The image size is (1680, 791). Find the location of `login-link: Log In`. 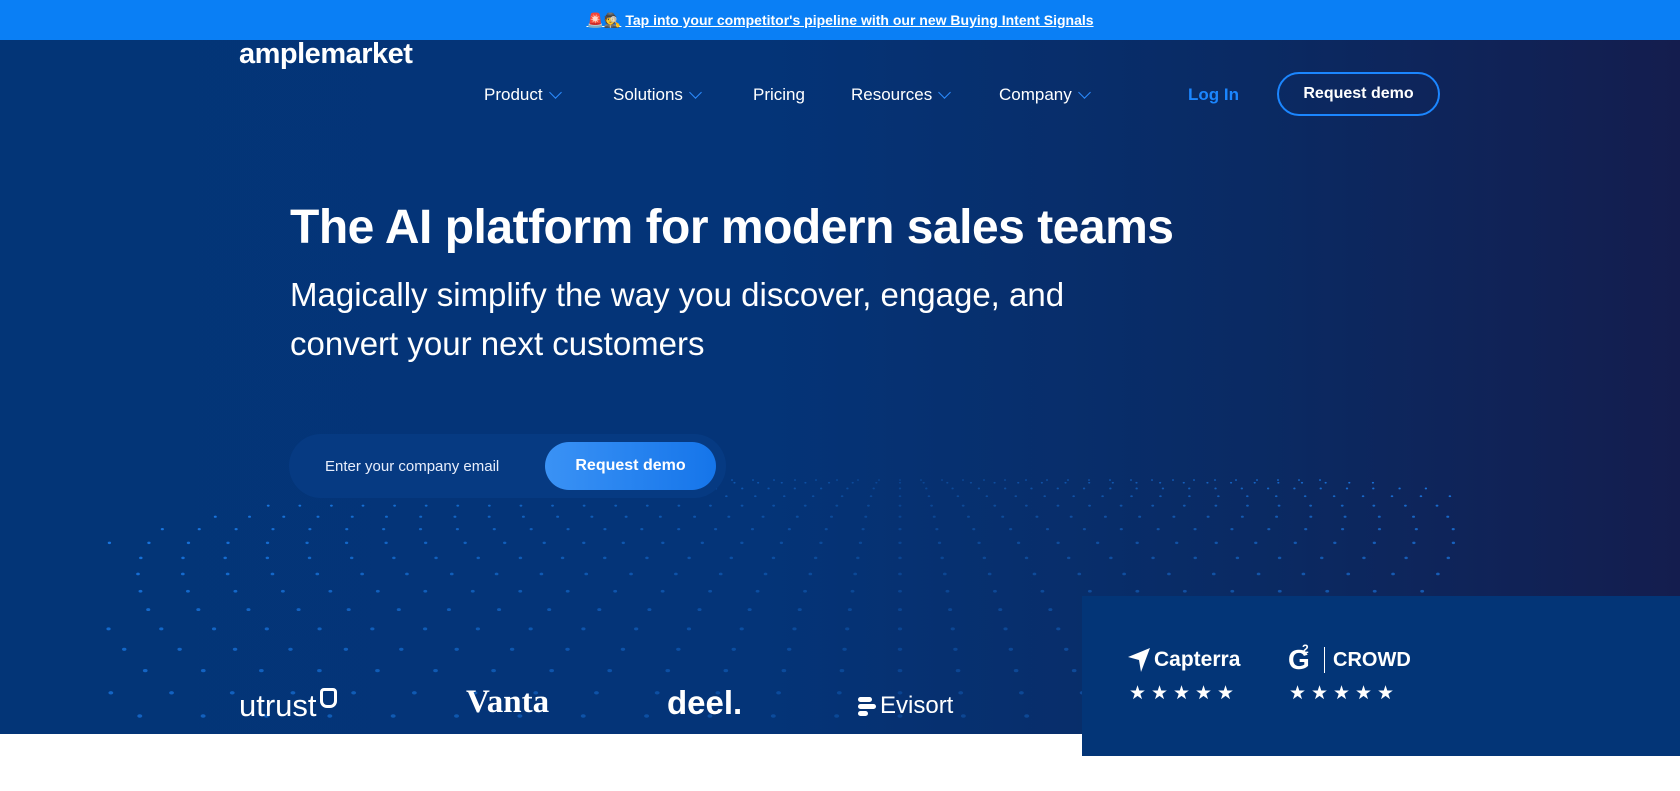

login-link: Log In is located at coordinates (1213, 95).